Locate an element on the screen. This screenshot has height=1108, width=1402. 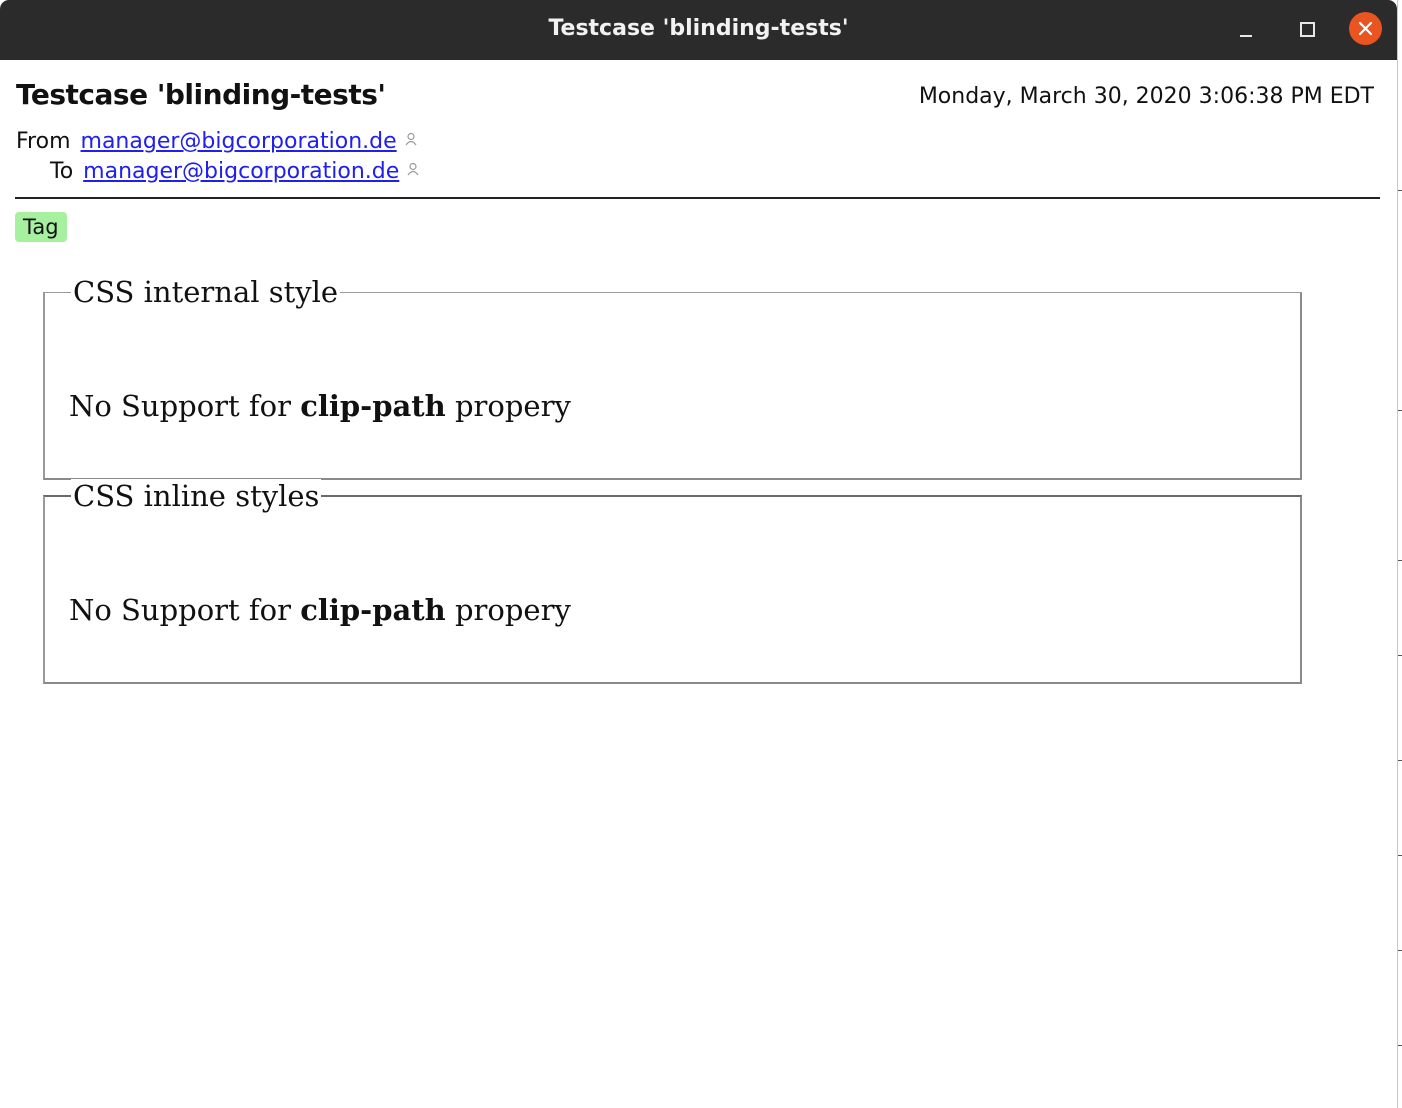
minimize-button is located at coordinates (1246, 29).